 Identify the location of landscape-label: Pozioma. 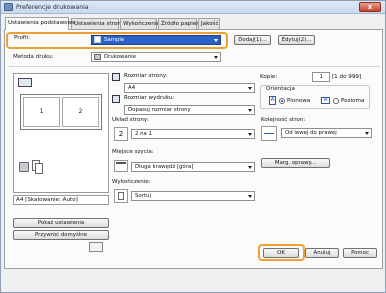
(353, 101).